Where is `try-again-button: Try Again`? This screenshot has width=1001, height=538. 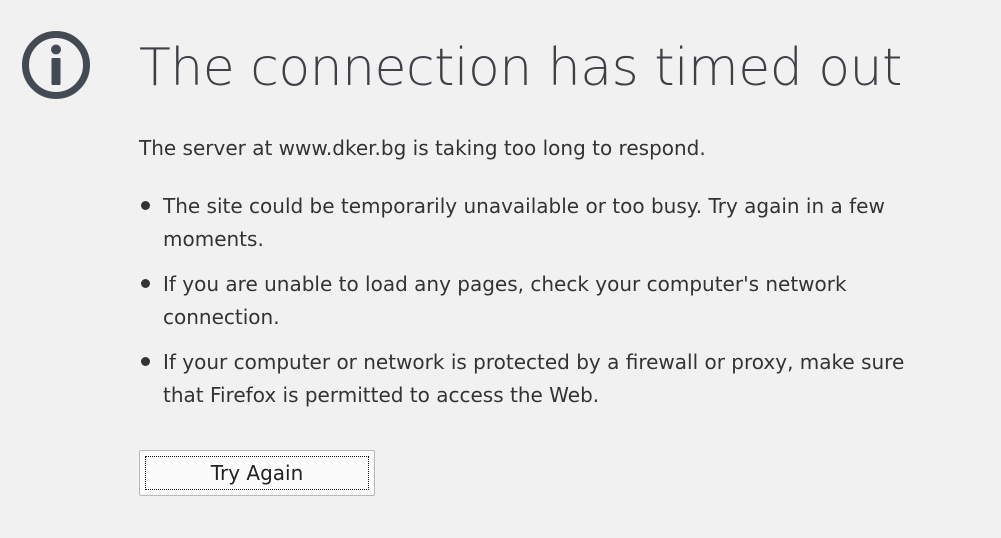 try-again-button: Try Again is located at coordinates (257, 473).